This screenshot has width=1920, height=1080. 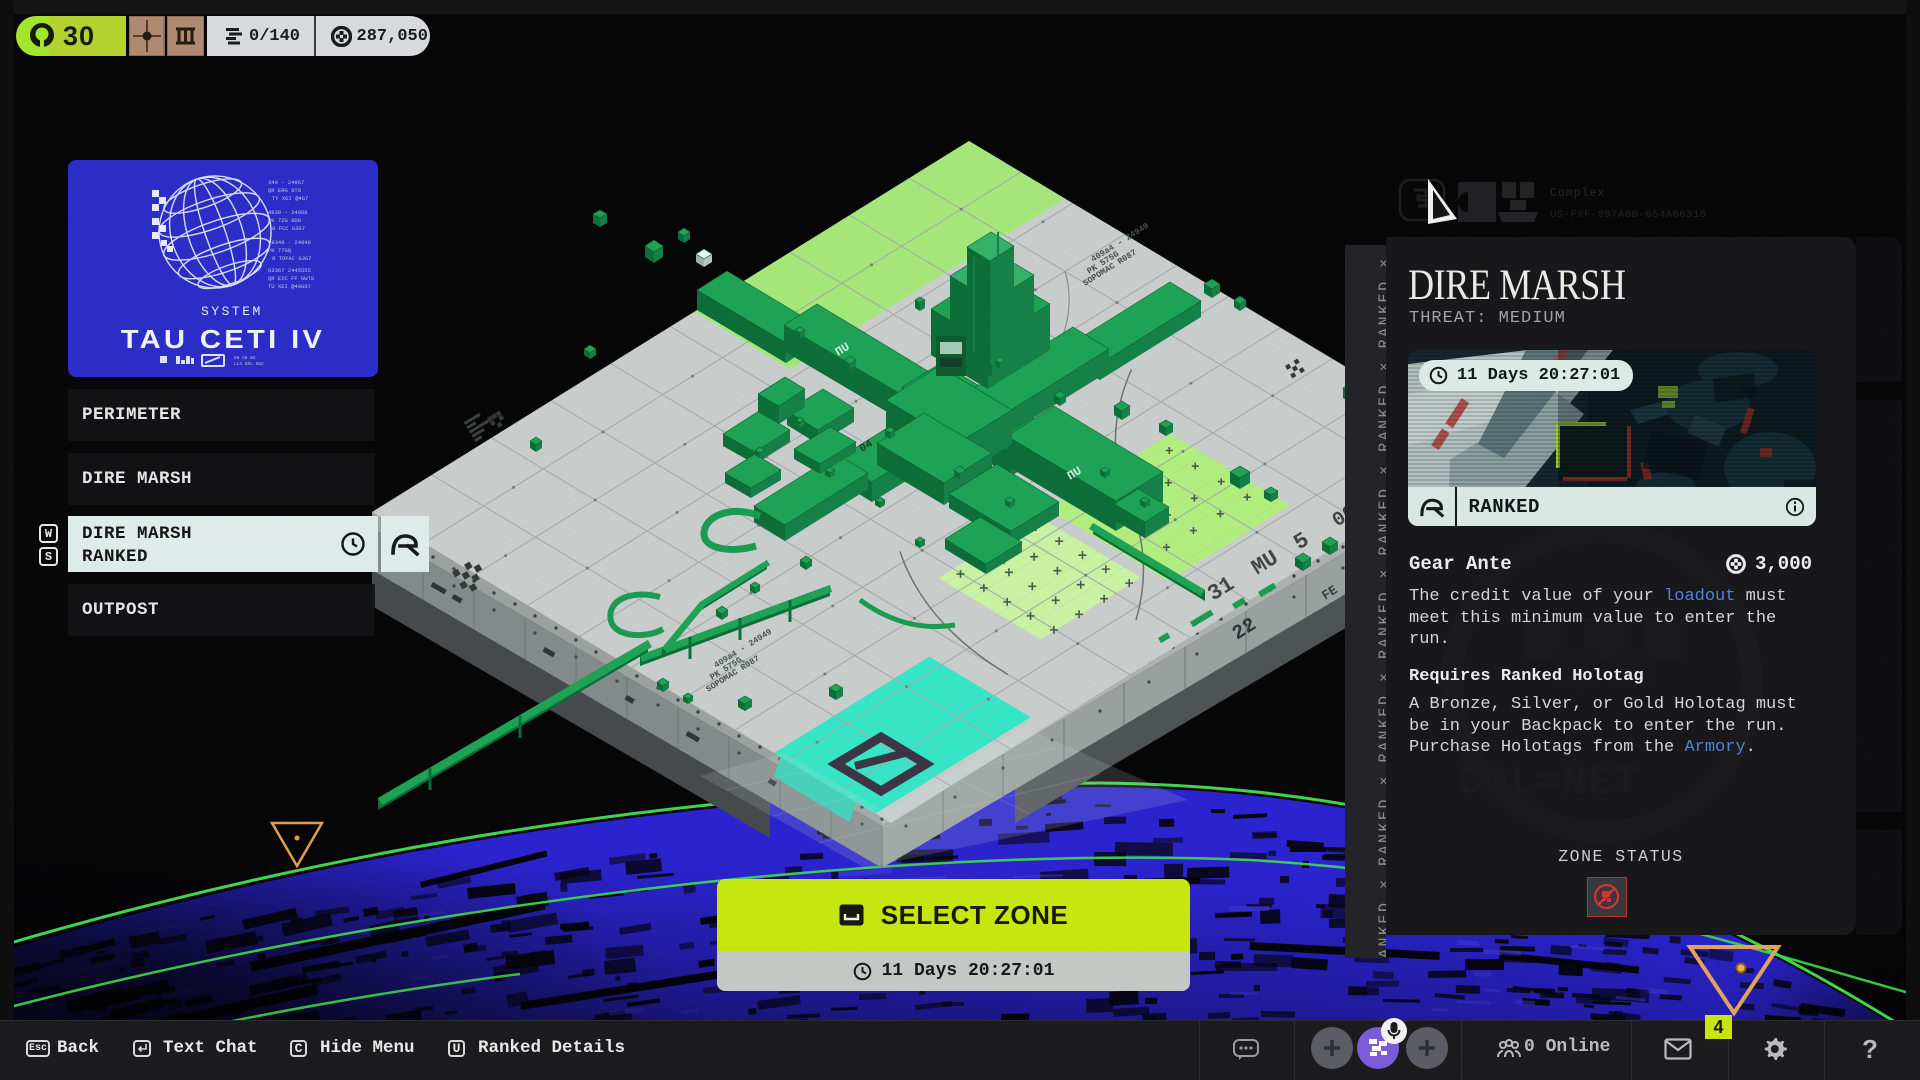 What do you see at coordinates (232, 311) in the screenshot?
I see `svg-text: SYSTEM` at bounding box center [232, 311].